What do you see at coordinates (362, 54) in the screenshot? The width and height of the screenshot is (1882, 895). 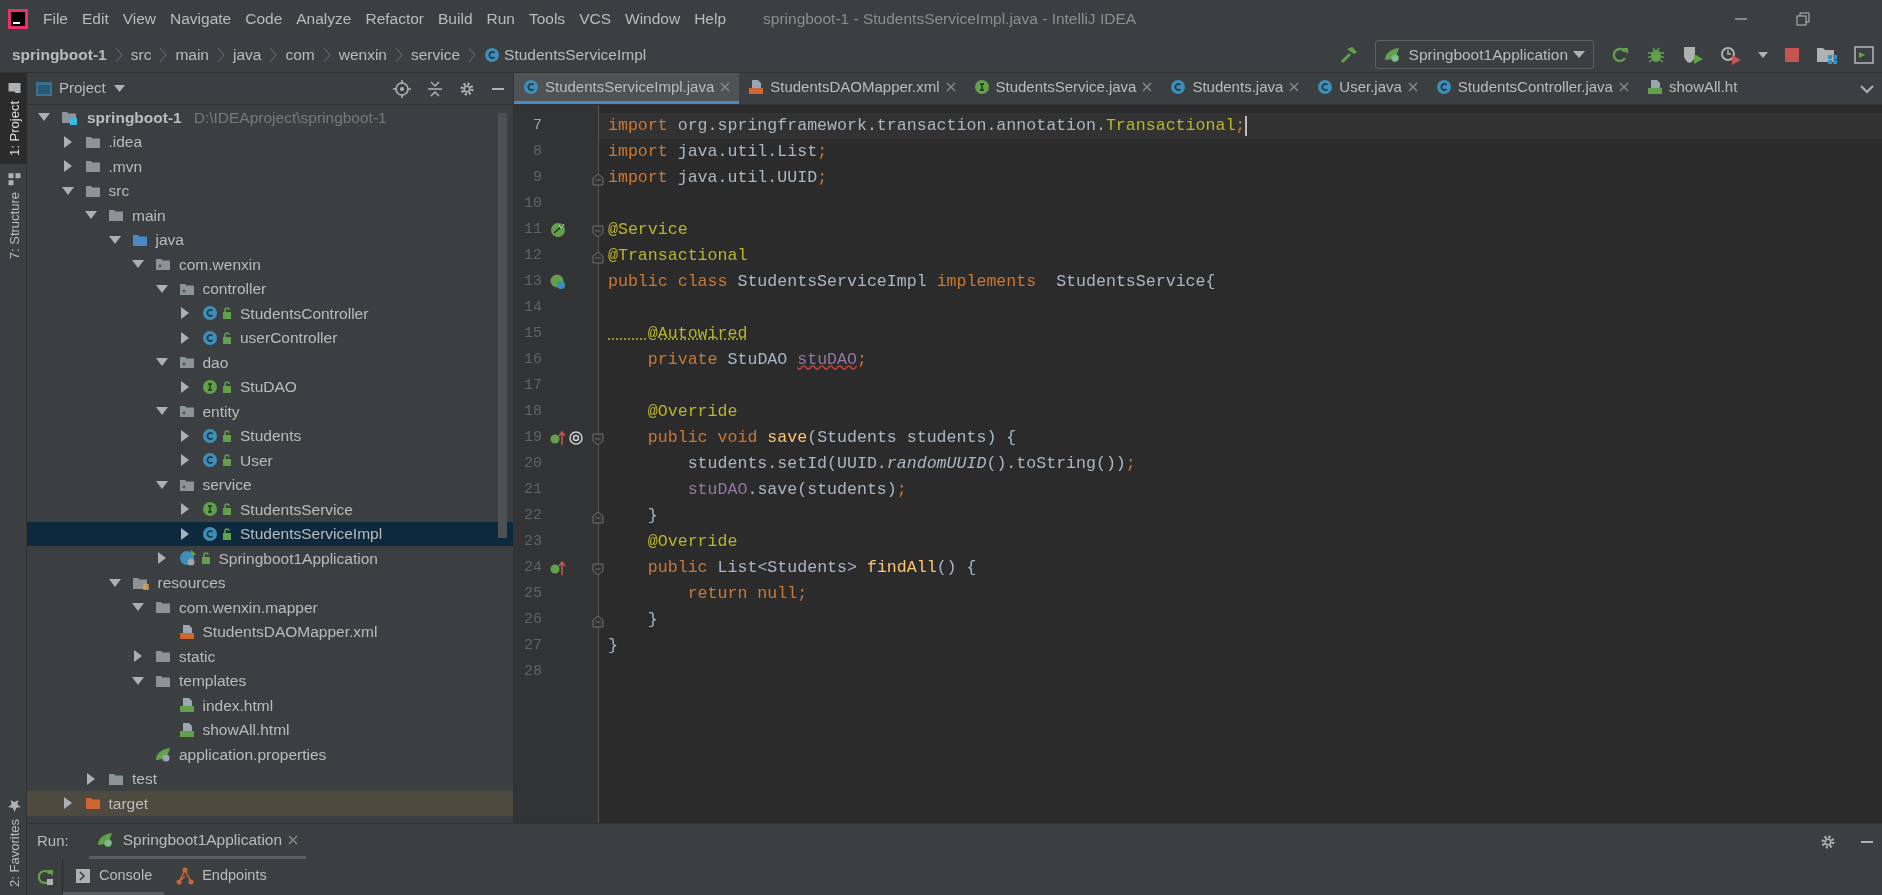 I see `breadcrumb-item: wenxin` at bounding box center [362, 54].